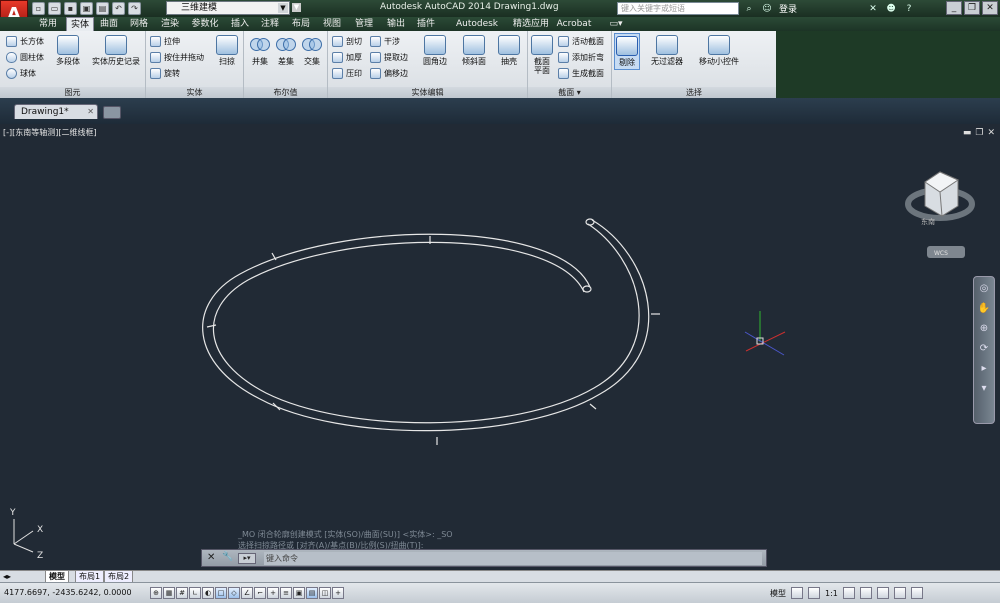 The image size is (1000, 603). Describe the element at coordinates (169, 593) in the screenshot. I see `snap-icon: ▦` at that location.